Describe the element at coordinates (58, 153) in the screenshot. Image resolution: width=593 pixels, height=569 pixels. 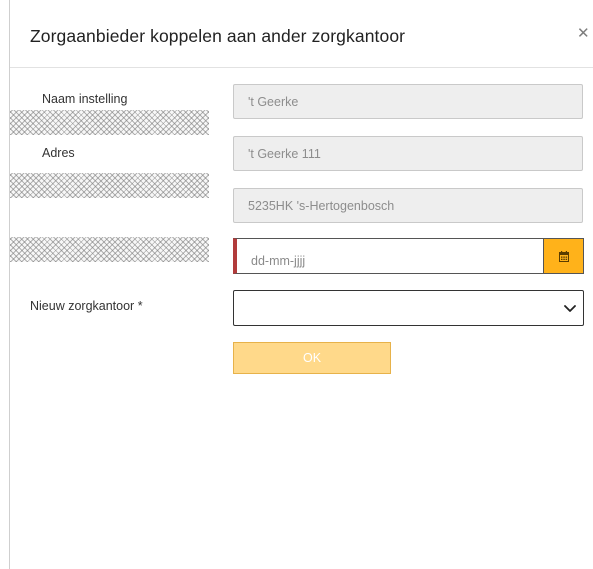
I see `adres-label: Adres` at that location.